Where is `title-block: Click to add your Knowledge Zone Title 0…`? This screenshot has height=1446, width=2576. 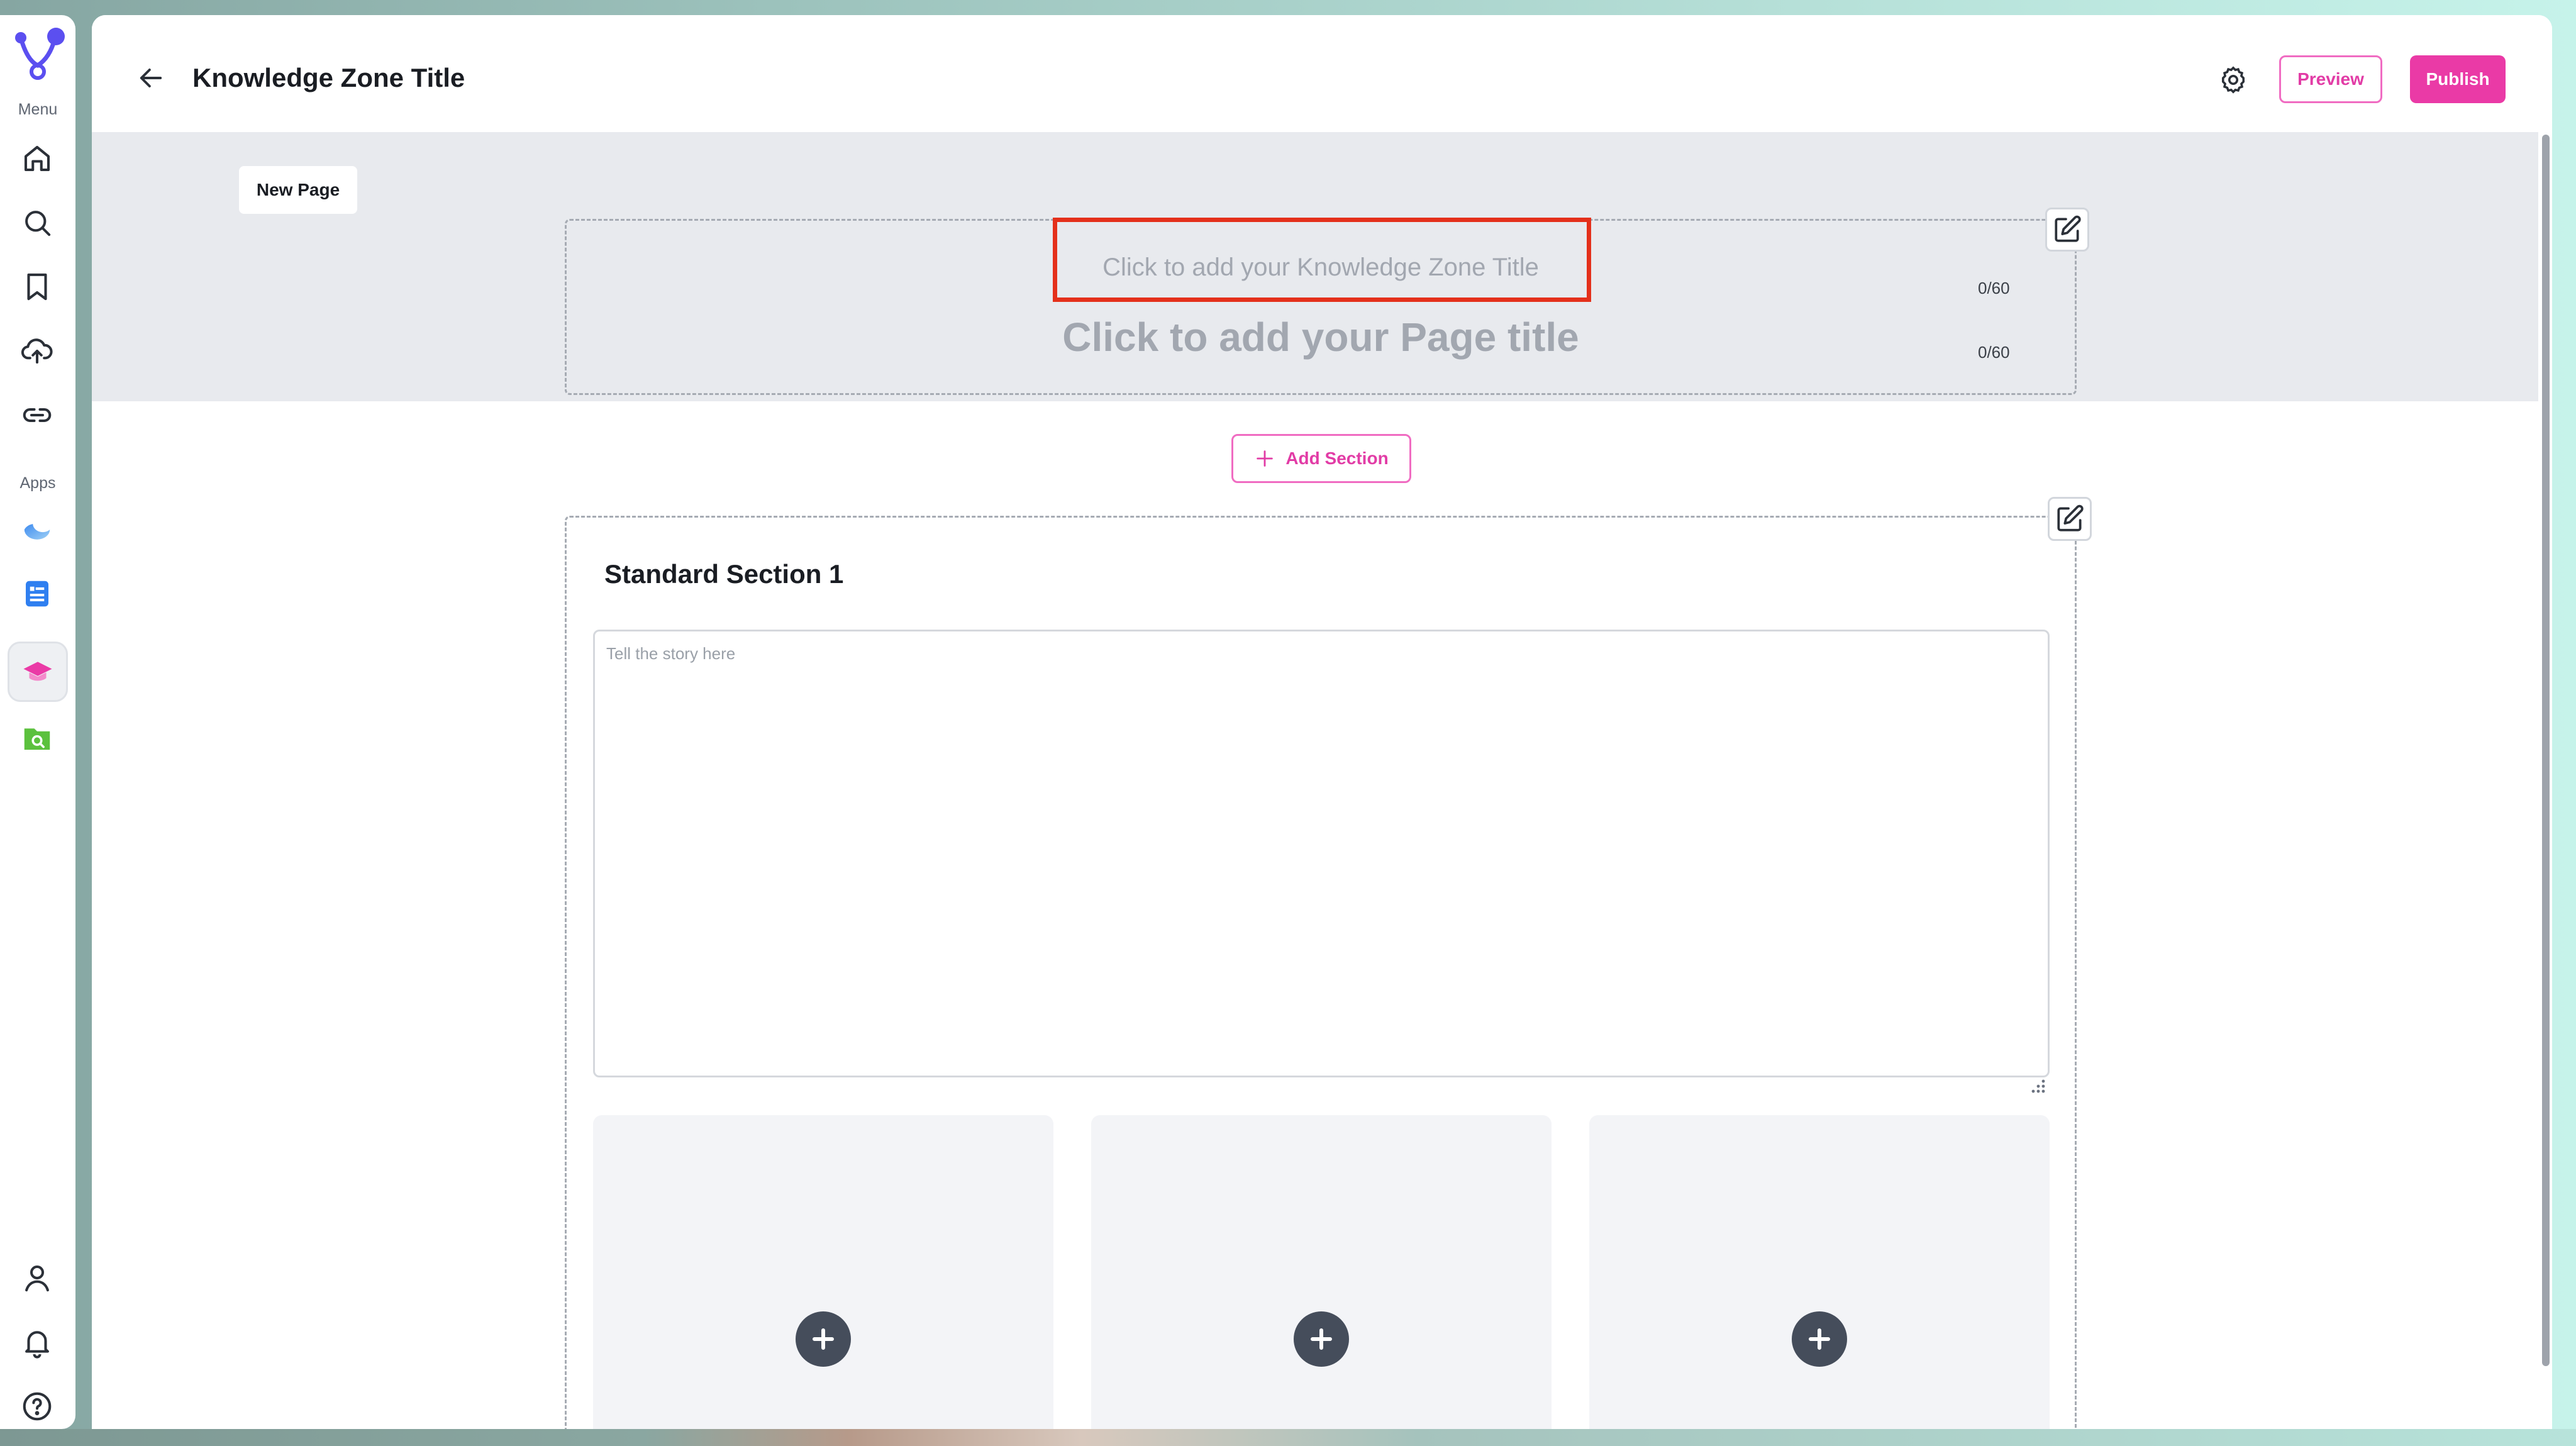 title-block: Click to add your Knowledge Zone Title 0… is located at coordinates (1321, 307).